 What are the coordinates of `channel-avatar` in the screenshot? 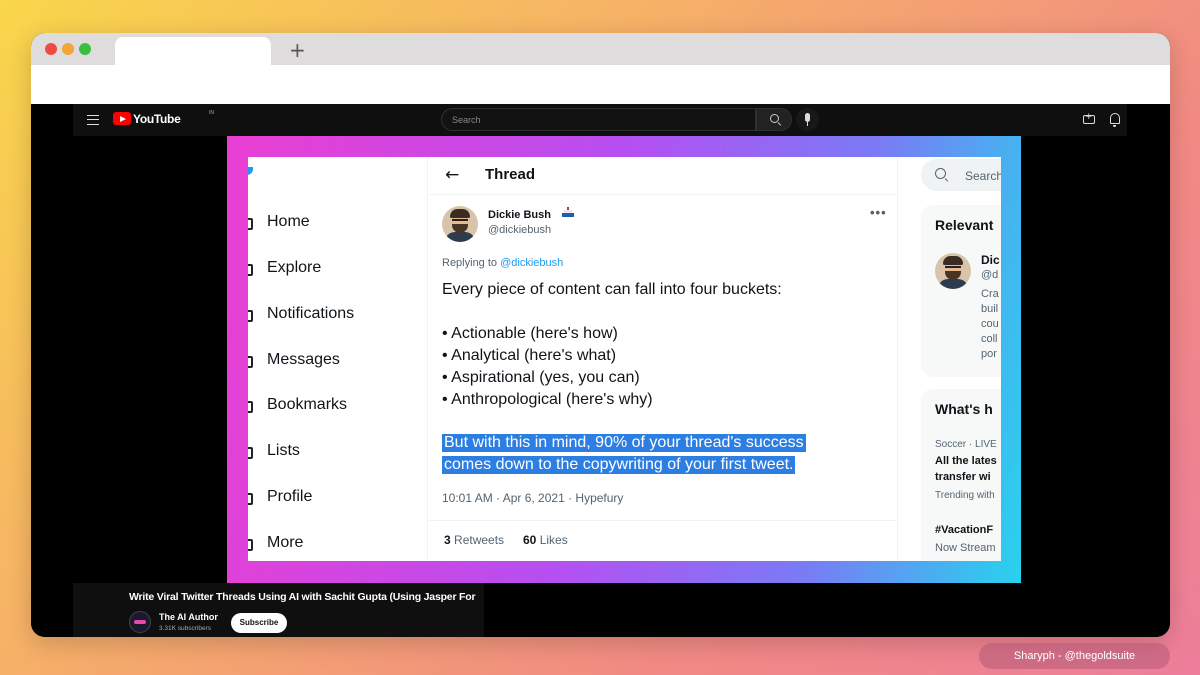 It's located at (140, 622).